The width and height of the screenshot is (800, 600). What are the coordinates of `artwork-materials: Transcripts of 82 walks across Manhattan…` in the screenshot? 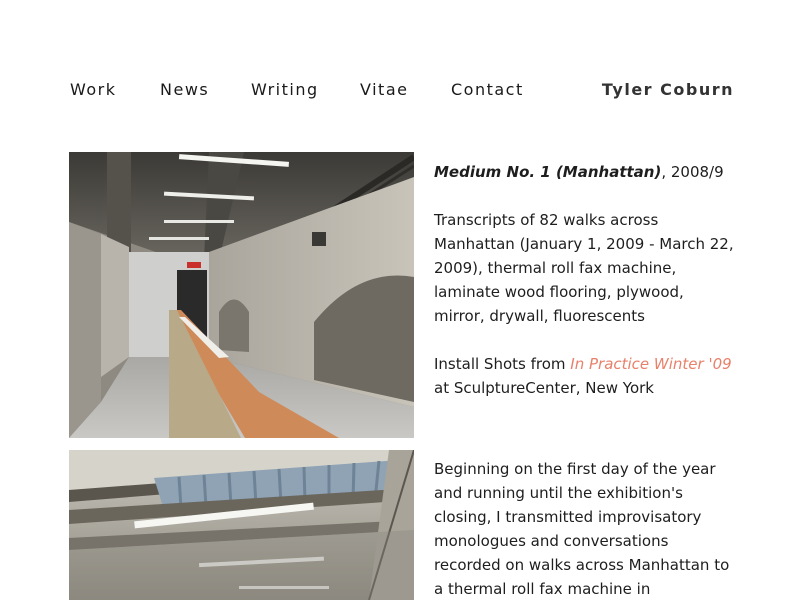 It's located at (584, 268).